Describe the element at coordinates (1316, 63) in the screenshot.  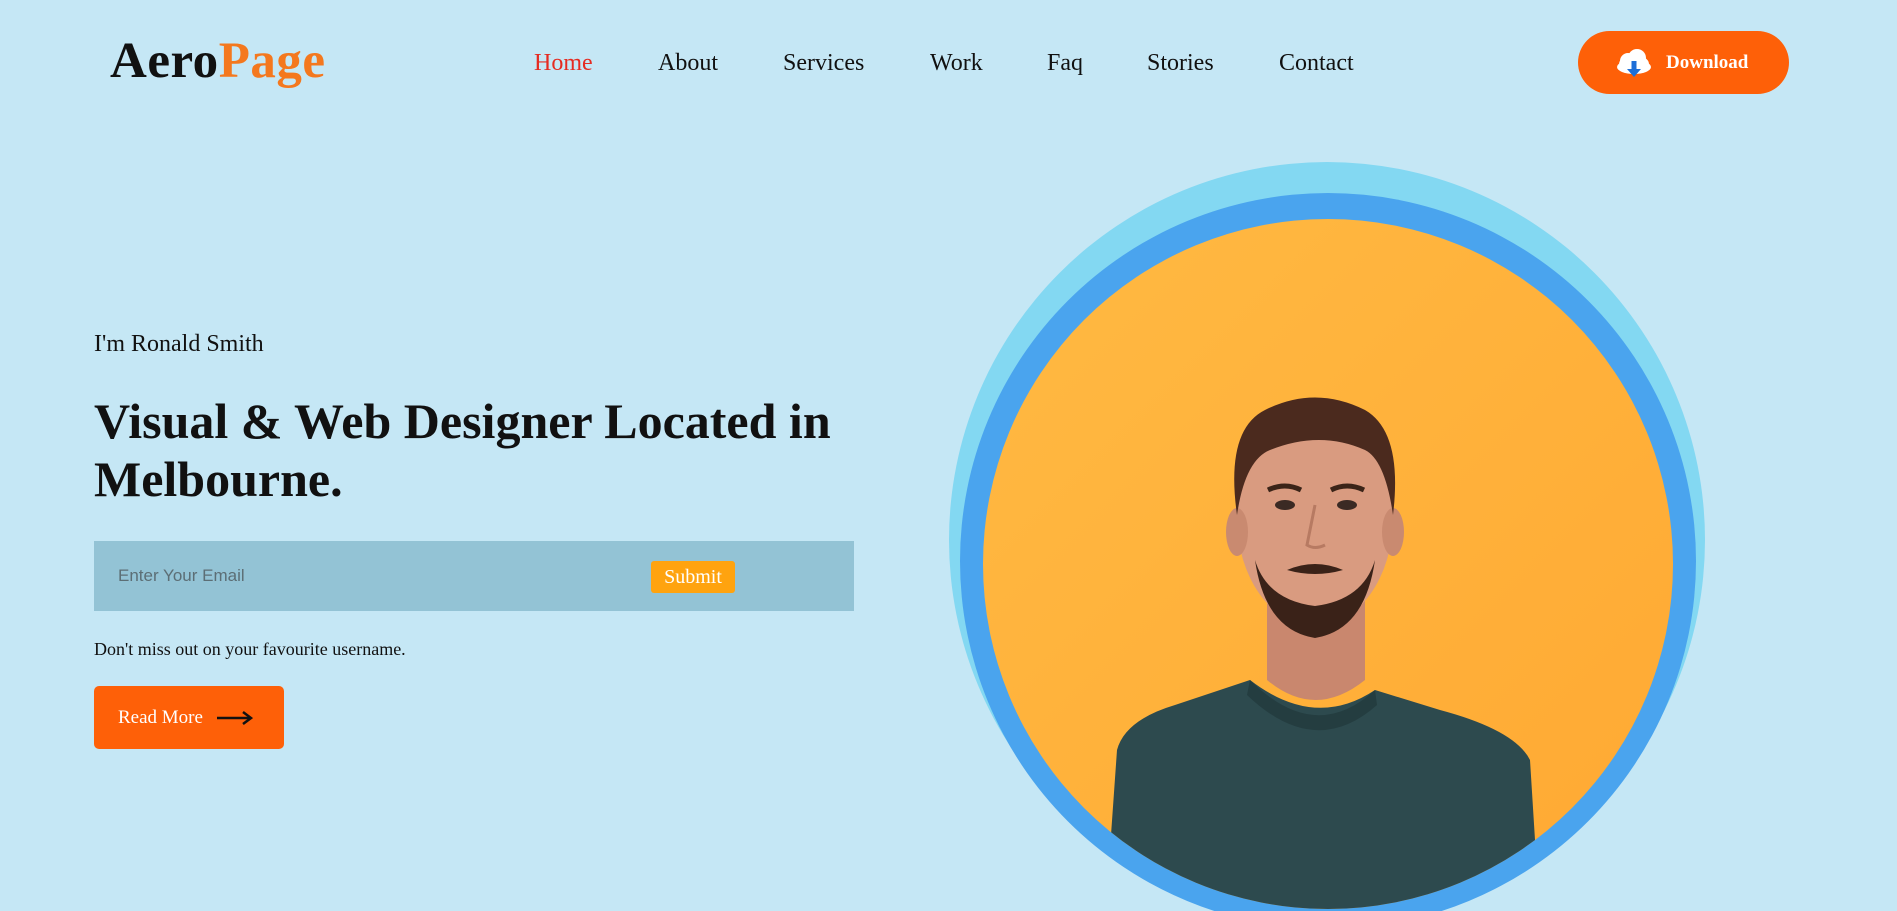
I see `nav-item-contact: Contact` at that location.